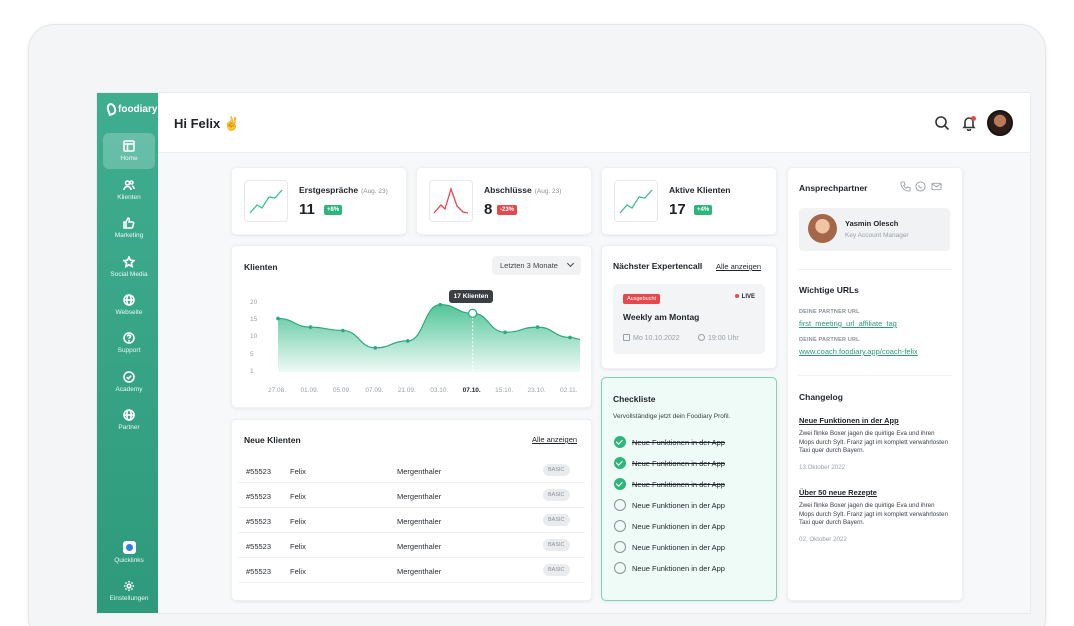 The image size is (1074, 626). Describe the element at coordinates (701, 337) in the screenshot. I see `clock-icon` at that location.